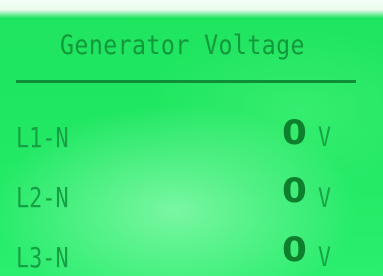 The width and height of the screenshot is (383, 276). What do you see at coordinates (325, 257) in the screenshot?
I see `reading-unit-l3: V` at bounding box center [325, 257].